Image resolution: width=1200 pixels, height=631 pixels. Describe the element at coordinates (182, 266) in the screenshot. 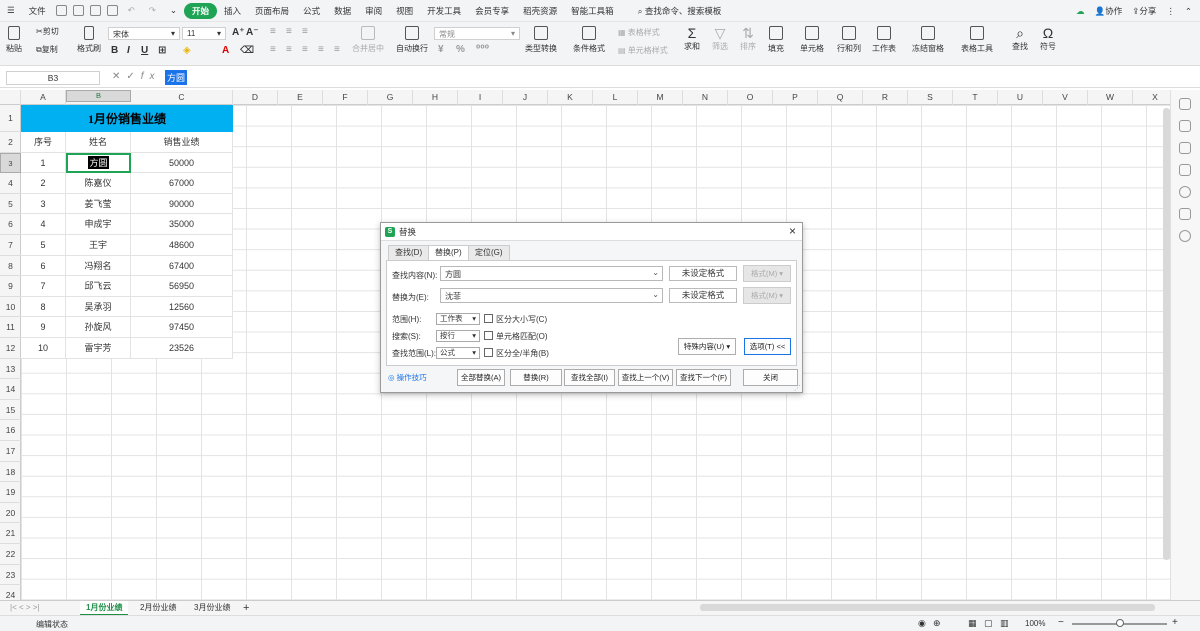

I see `table-cell: 67400` at that location.